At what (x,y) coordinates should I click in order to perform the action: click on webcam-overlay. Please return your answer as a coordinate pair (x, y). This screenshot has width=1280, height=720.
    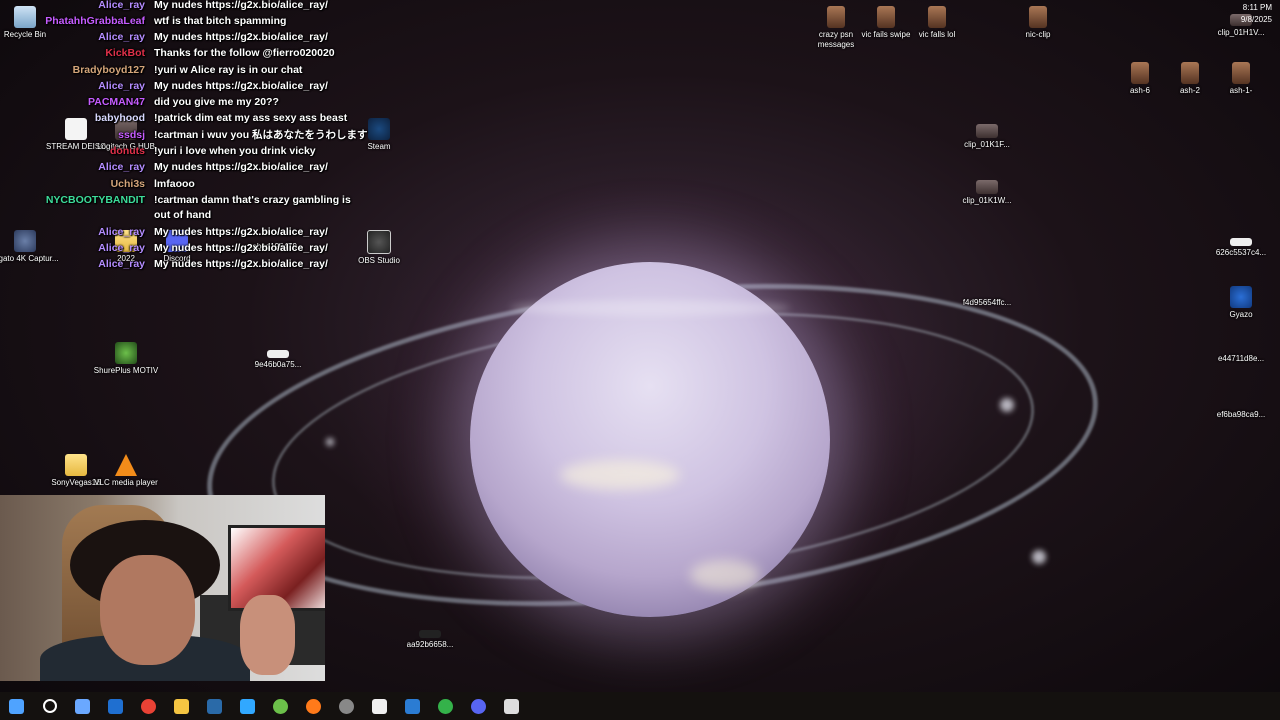
    Looking at the image, I should click on (162, 588).